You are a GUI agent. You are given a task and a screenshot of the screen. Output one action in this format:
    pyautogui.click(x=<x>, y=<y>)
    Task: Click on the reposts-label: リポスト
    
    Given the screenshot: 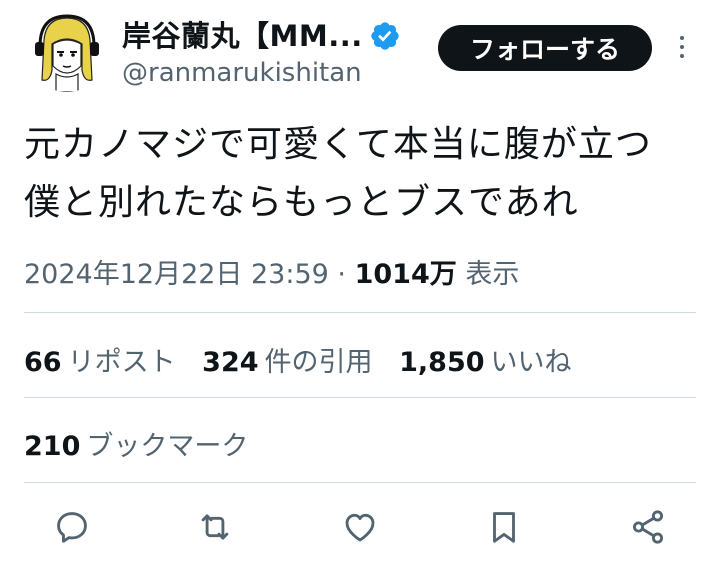 What is the action you would take?
    pyautogui.click(x=121, y=362)
    